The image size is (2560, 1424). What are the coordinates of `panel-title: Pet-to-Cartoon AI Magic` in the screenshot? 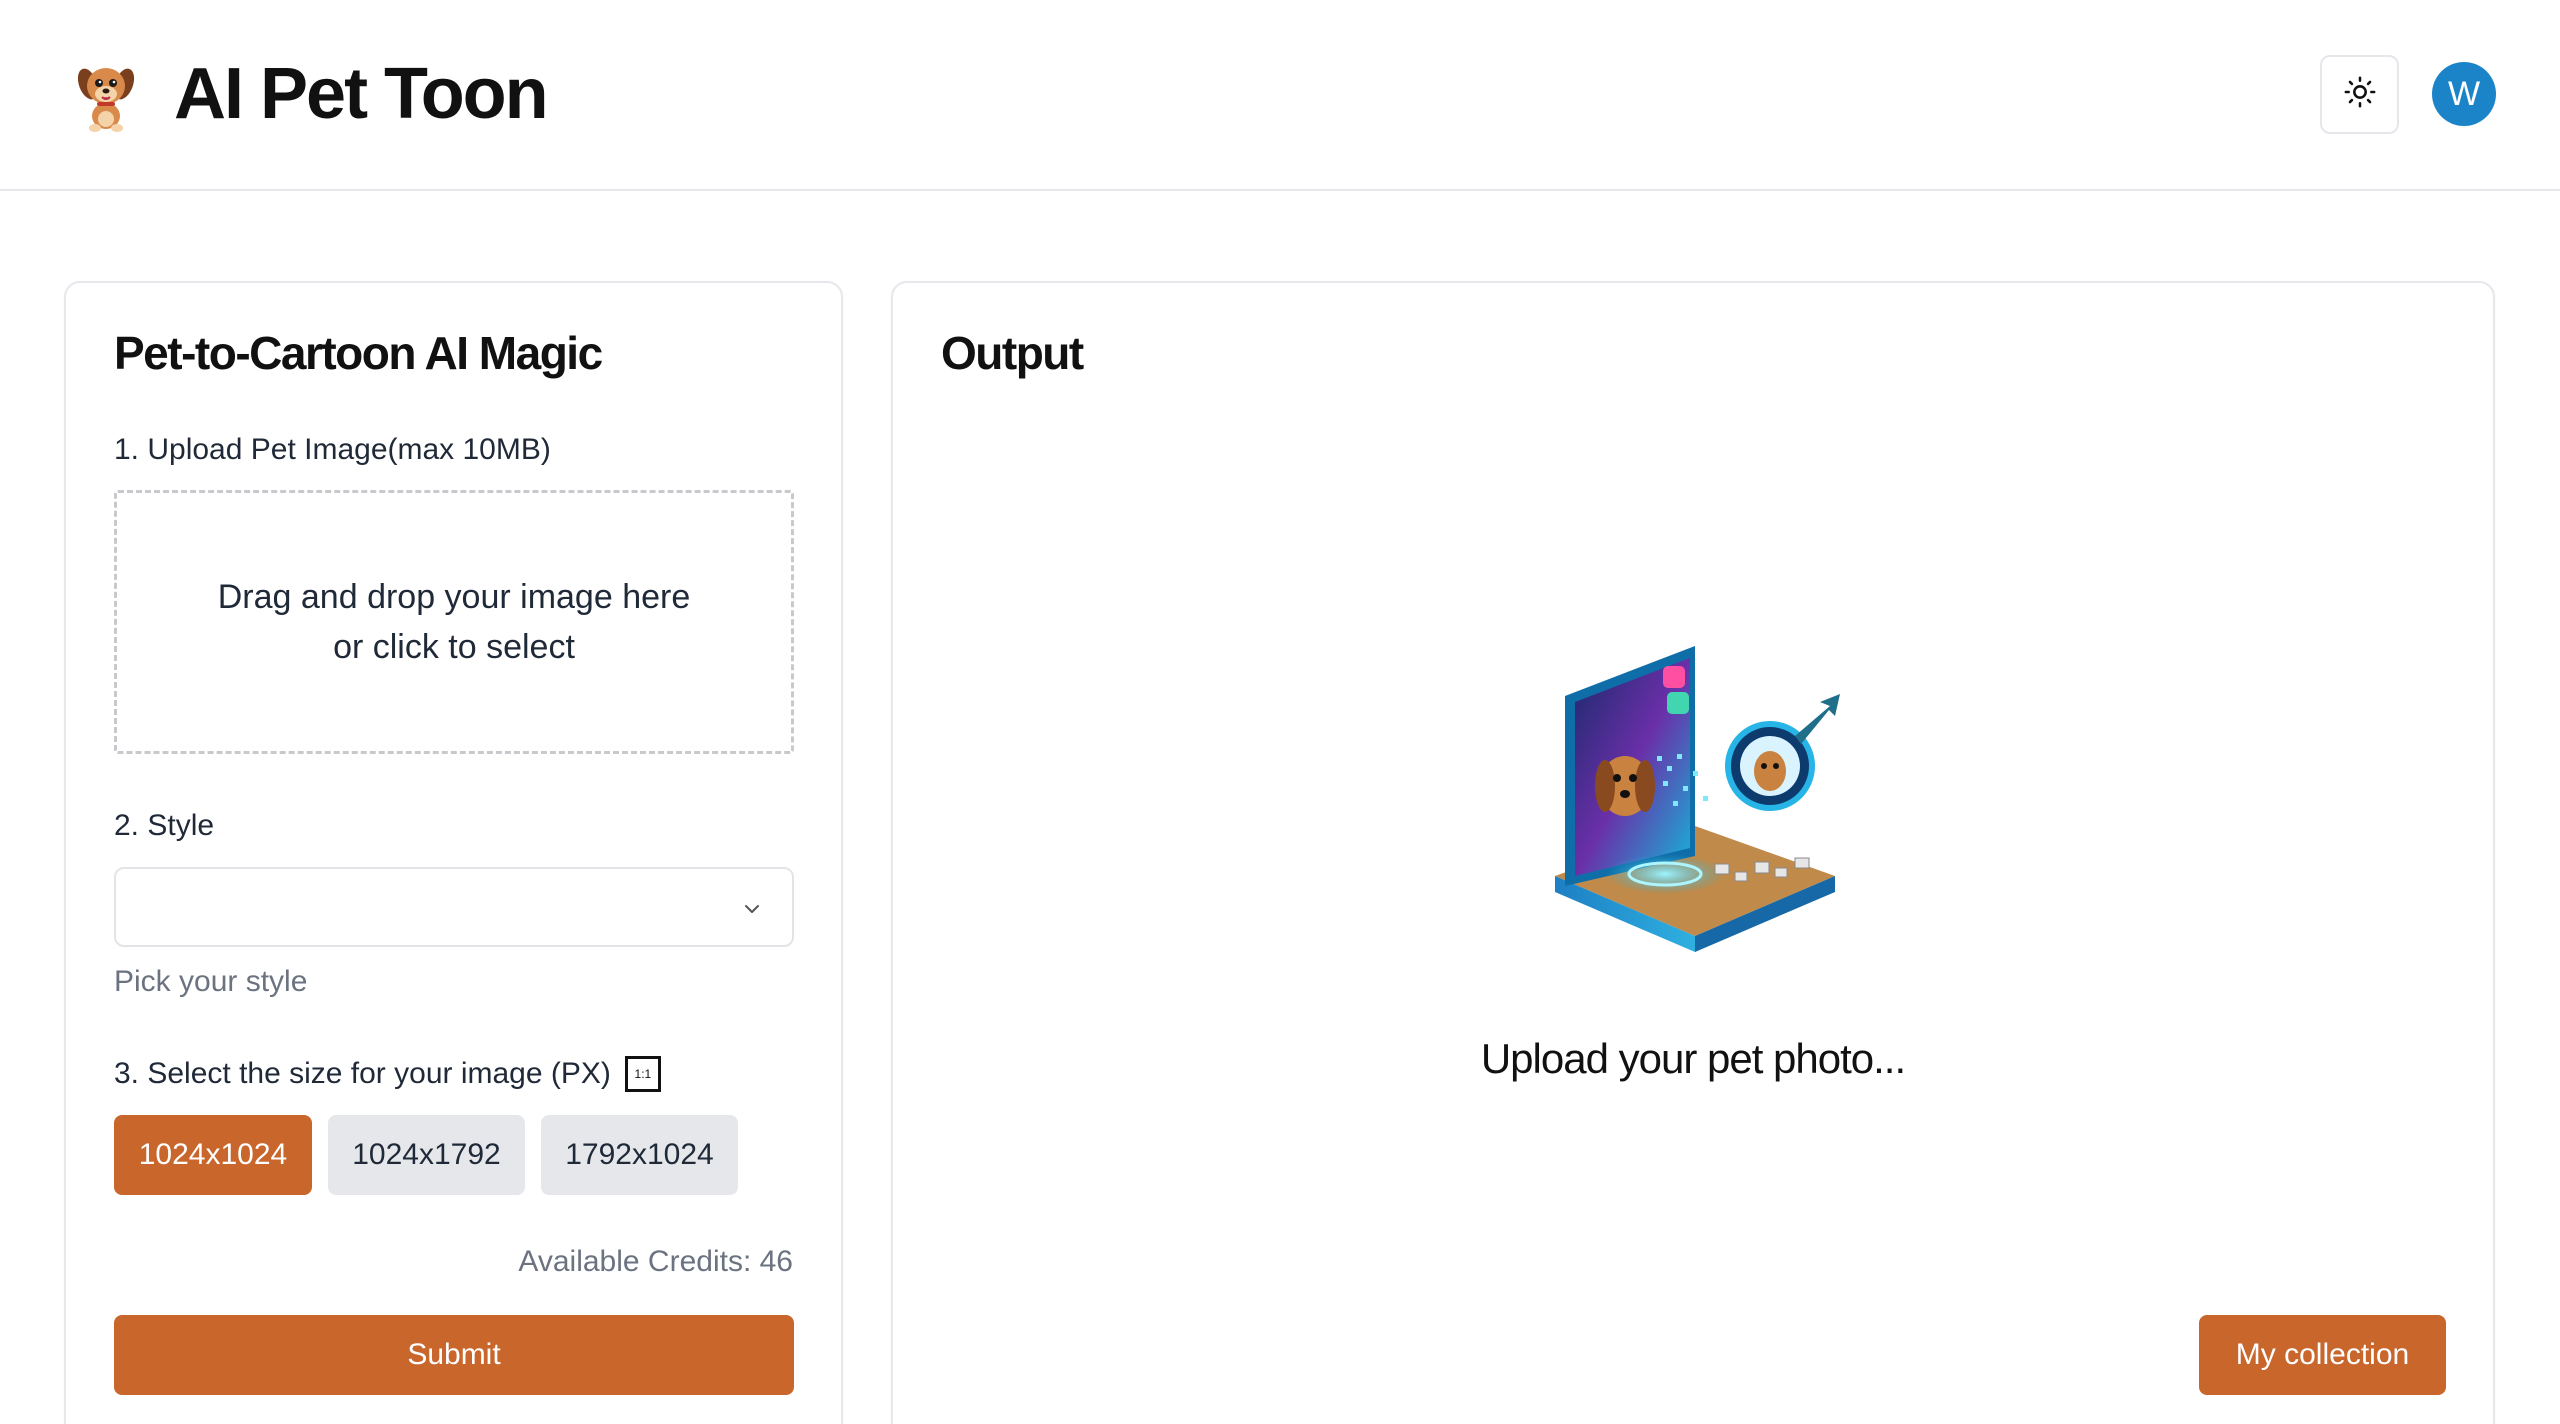 It's located at (358, 353).